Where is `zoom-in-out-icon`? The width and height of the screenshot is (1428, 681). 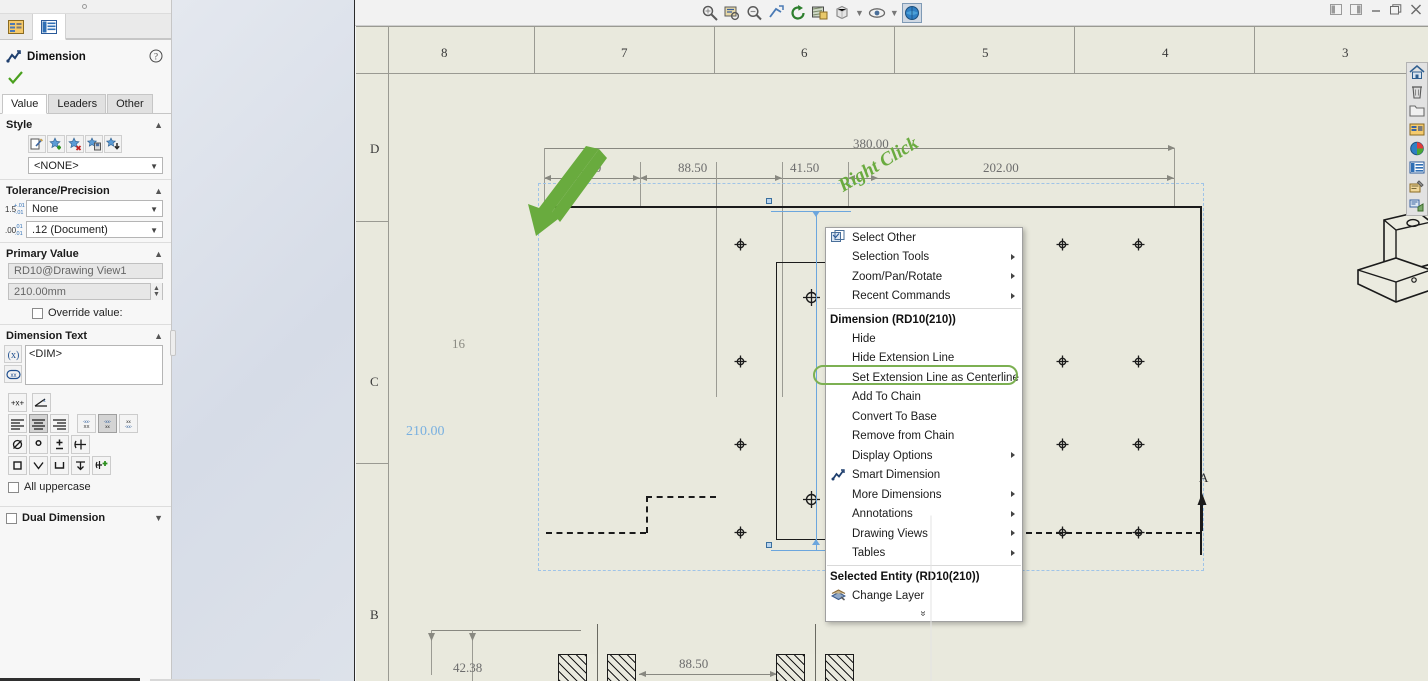
zoom-in-out-icon is located at coordinates (754, 13).